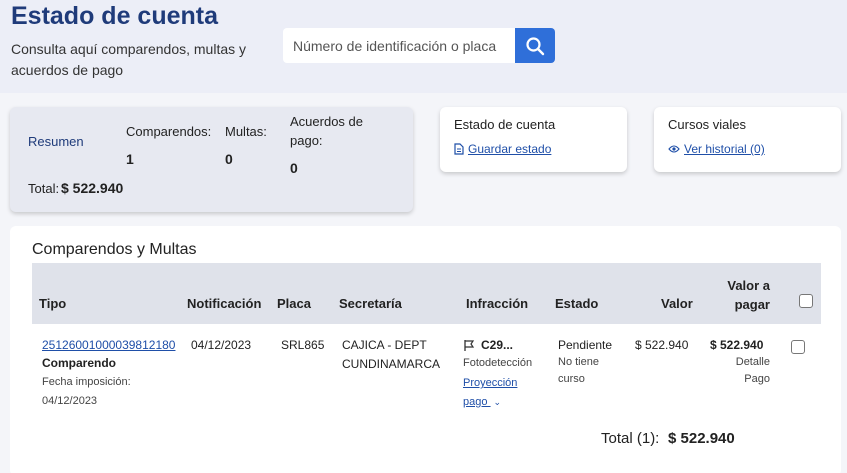 This screenshot has width=847, height=473. Describe the element at coordinates (806, 301) in the screenshot. I see `select-all-checkbox` at that location.